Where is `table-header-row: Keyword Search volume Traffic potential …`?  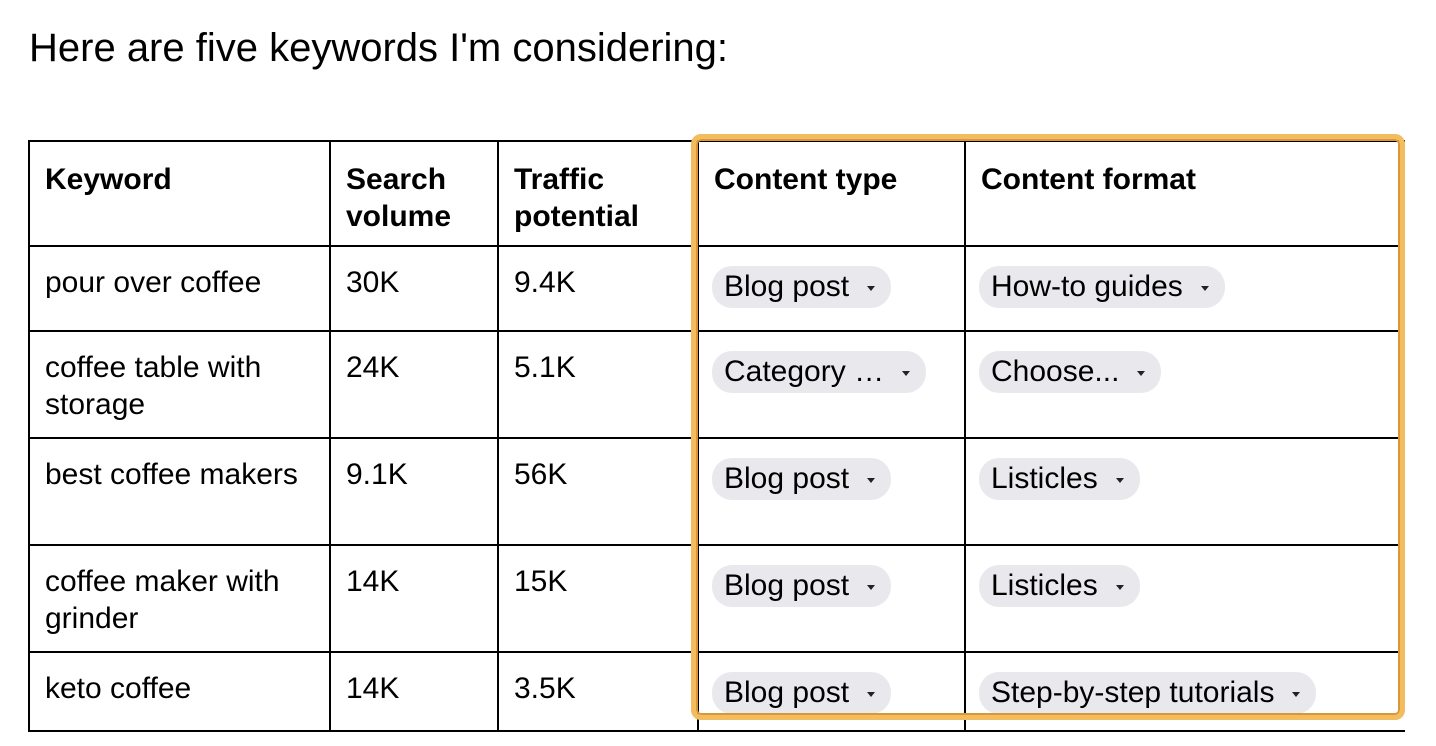
table-header-row: Keyword Search volume Traffic potential … is located at coordinates (716, 193).